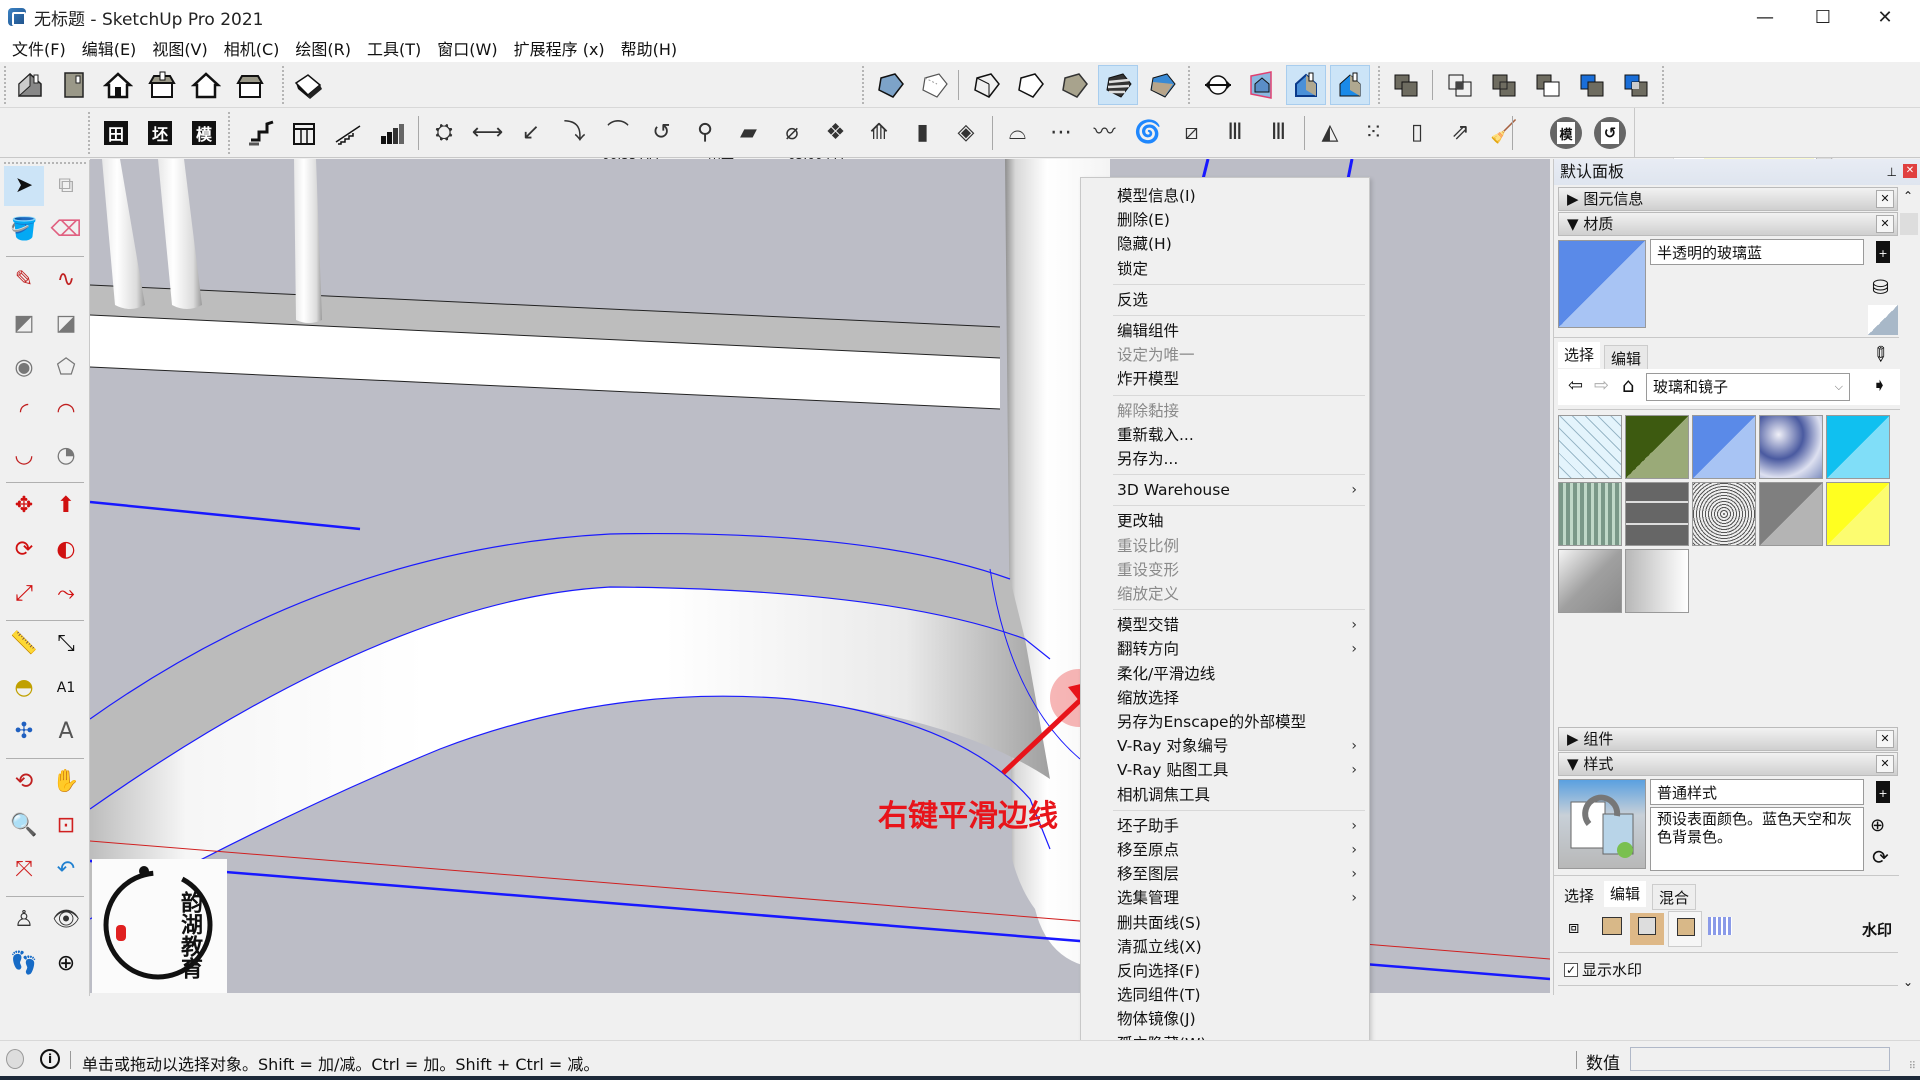 Image resolution: width=1920 pixels, height=1080 pixels. I want to click on stairs-button, so click(260, 133).